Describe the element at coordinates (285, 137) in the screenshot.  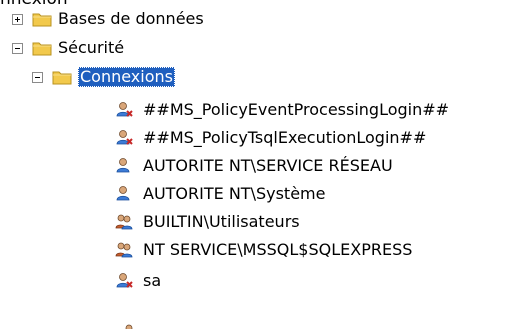
I see `login-label: ##MS_PolicyTsqlExecutionLogin##` at that location.